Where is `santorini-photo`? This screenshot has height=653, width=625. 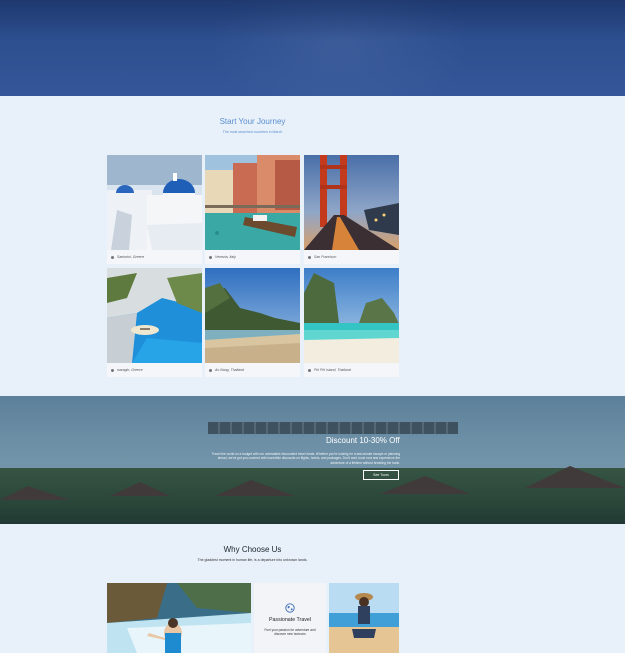
santorini-photo is located at coordinates (154, 202).